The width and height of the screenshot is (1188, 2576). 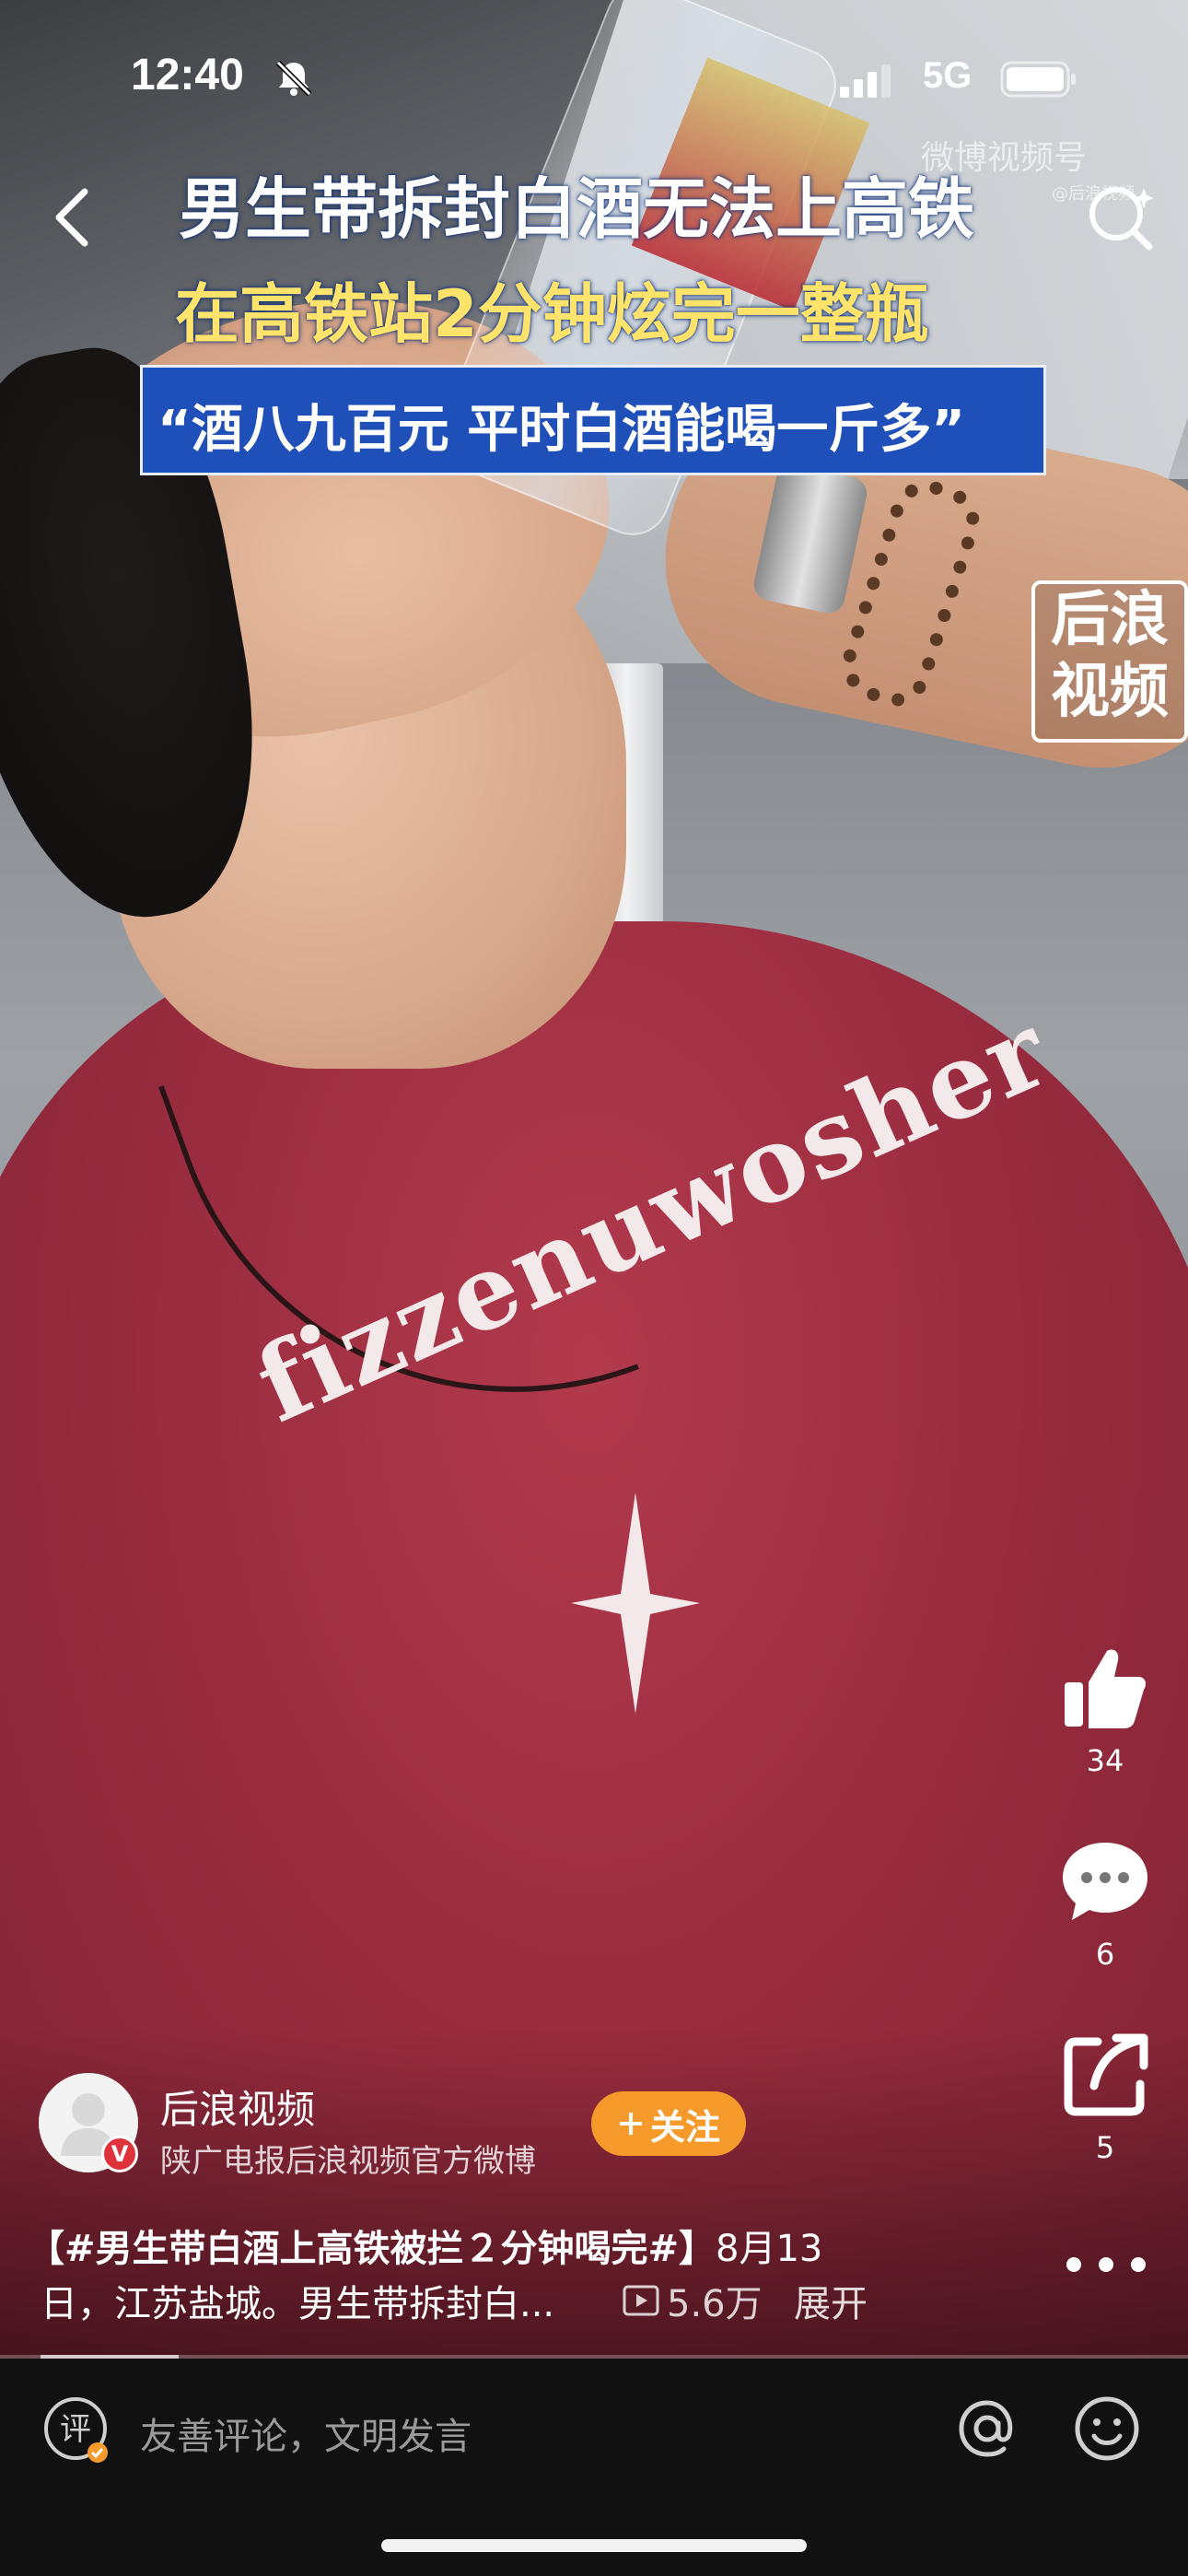 I want to click on shirt-star-print, so click(x=635, y=1604).